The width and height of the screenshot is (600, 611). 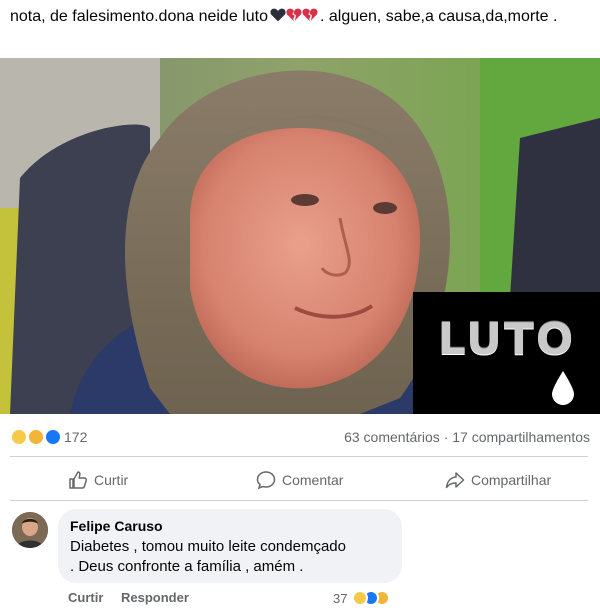 I want to click on like-button: Curtir, so click(x=98, y=480).